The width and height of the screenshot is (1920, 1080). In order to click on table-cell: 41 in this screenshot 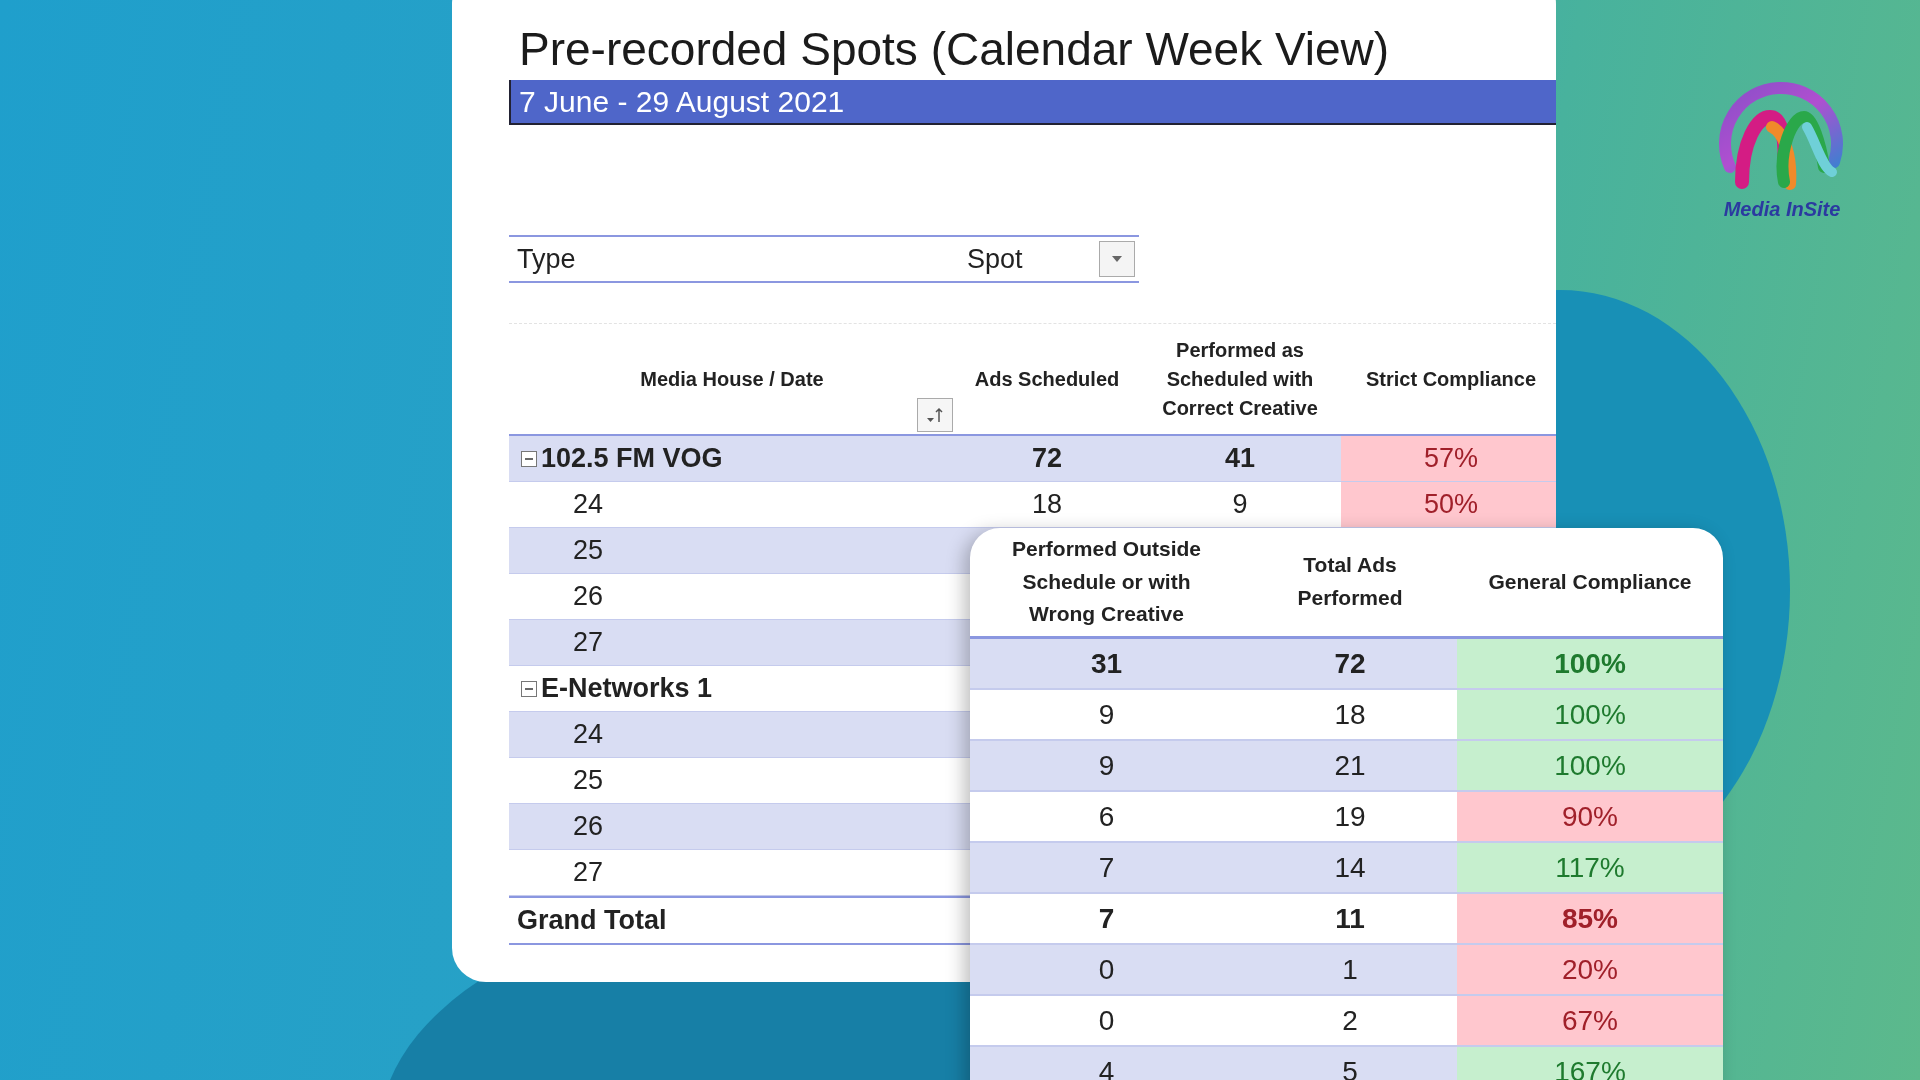, I will do `click(1239, 458)`.